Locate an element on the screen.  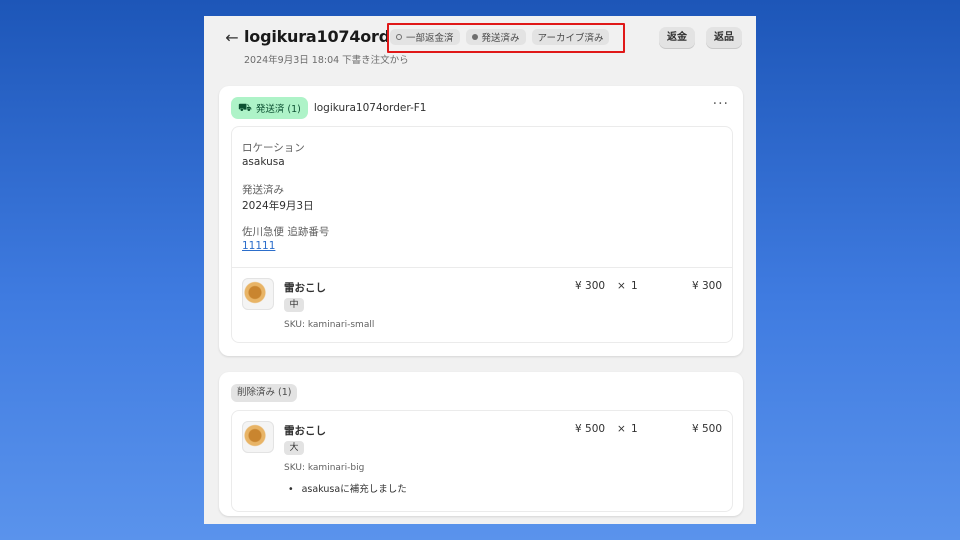
order-date: 2024年9月3日 18:04 下書き注文から is located at coordinates (326, 60).